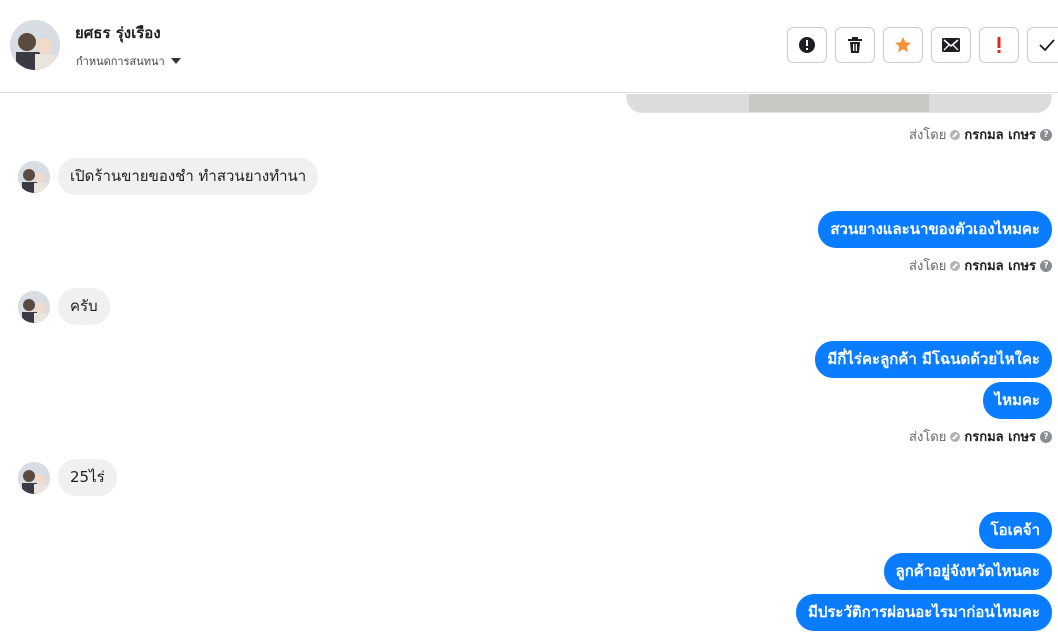  I want to click on incoming-bubble: ครับ, so click(84, 306).